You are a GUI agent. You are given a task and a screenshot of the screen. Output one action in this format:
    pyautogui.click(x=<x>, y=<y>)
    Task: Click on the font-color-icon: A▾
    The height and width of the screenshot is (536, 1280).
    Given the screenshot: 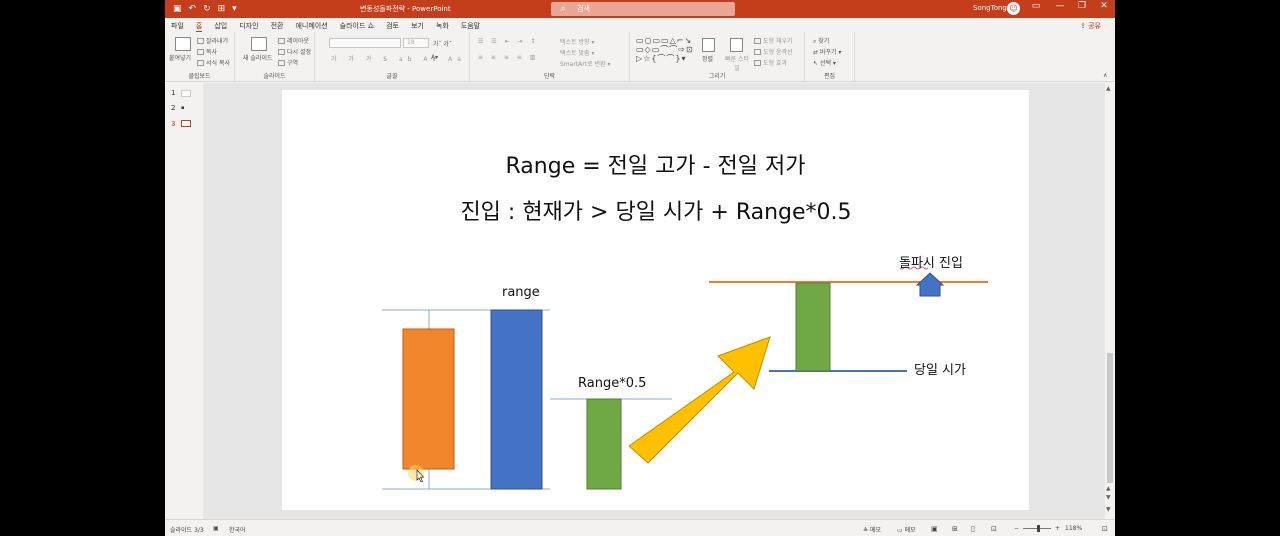 What is the action you would take?
    pyautogui.click(x=434, y=57)
    